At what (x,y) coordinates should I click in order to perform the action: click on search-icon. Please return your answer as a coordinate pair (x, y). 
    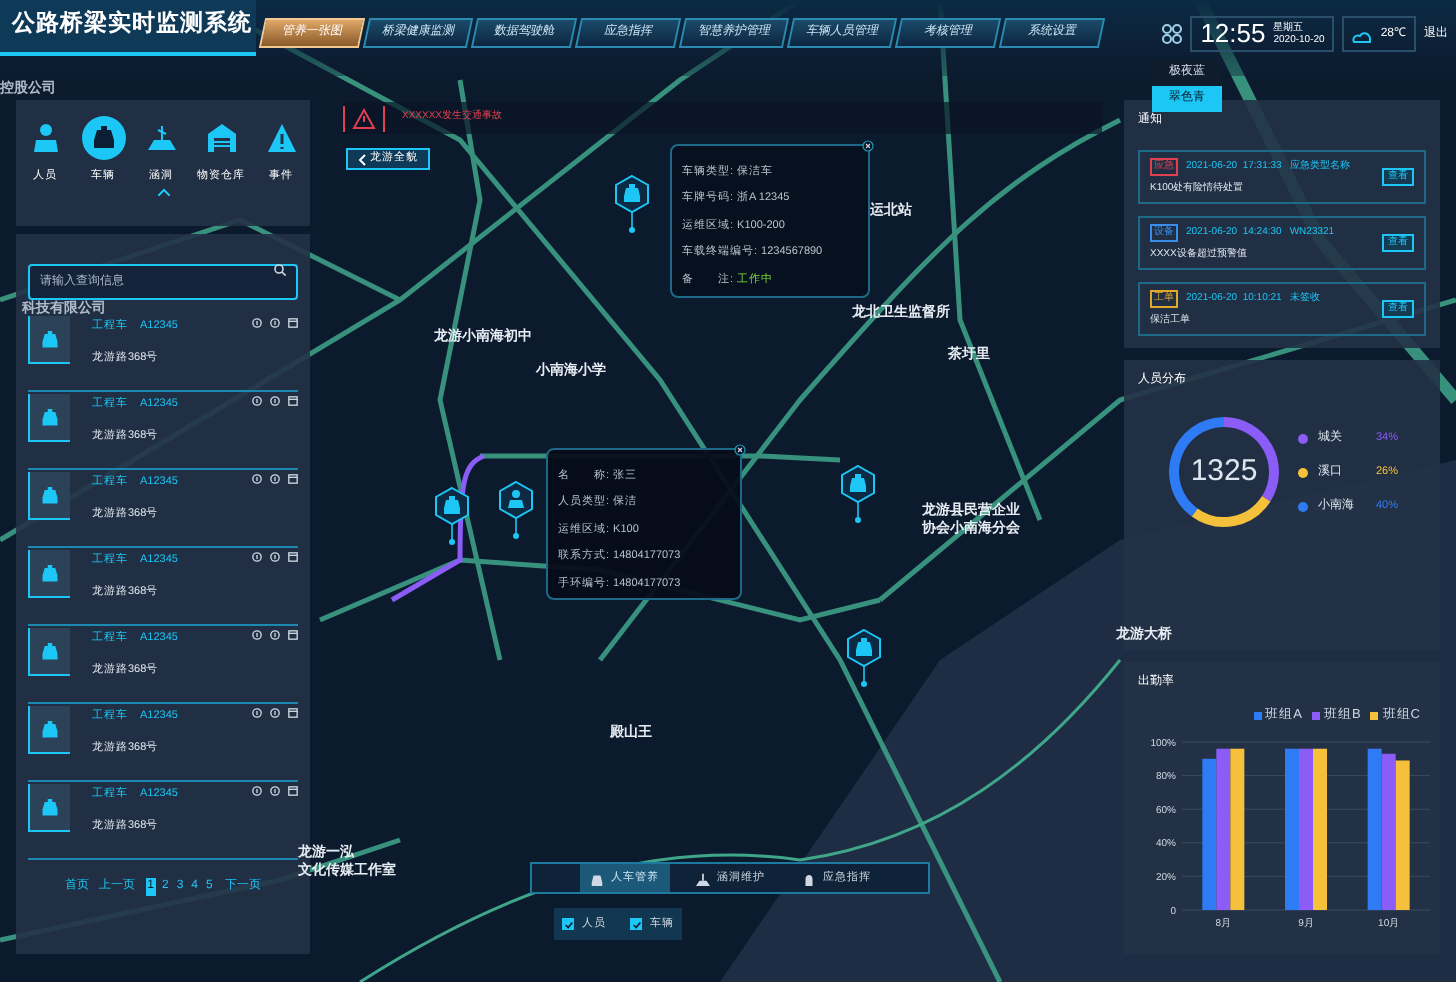
    Looking at the image, I should click on (280, 270).